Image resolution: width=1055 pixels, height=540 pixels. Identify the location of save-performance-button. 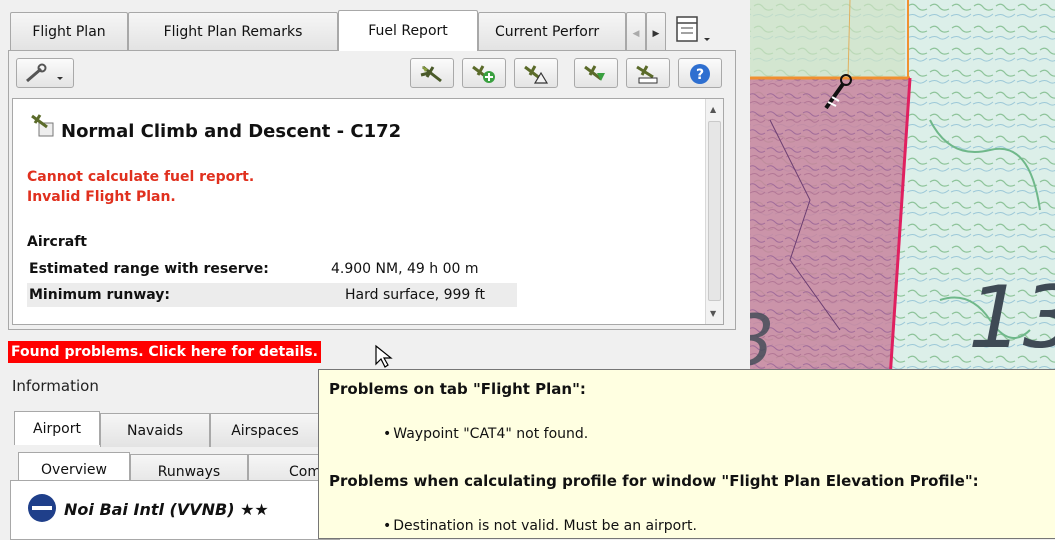
(596, 73).